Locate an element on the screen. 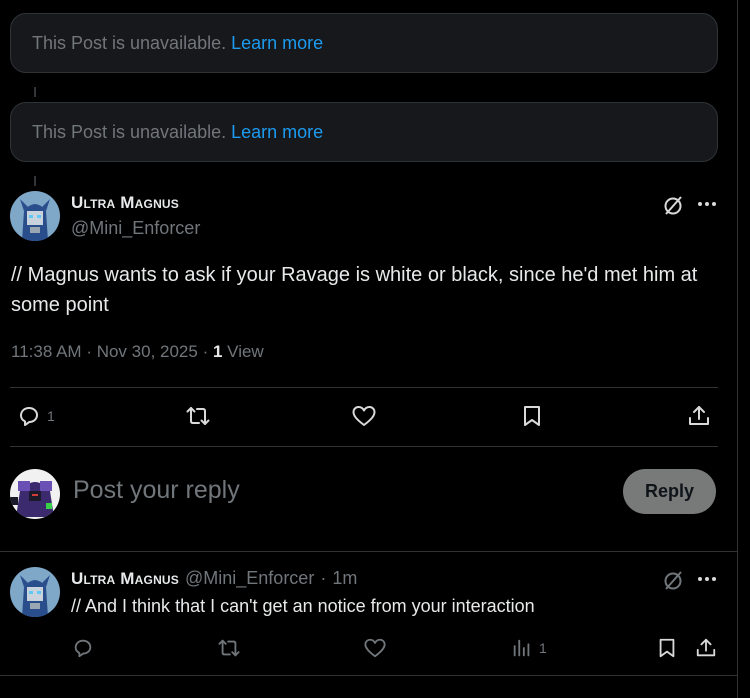  post-meta: 11:38 AM · Nov 30, 2025 · 1 View is located at coordinates (137, 351).